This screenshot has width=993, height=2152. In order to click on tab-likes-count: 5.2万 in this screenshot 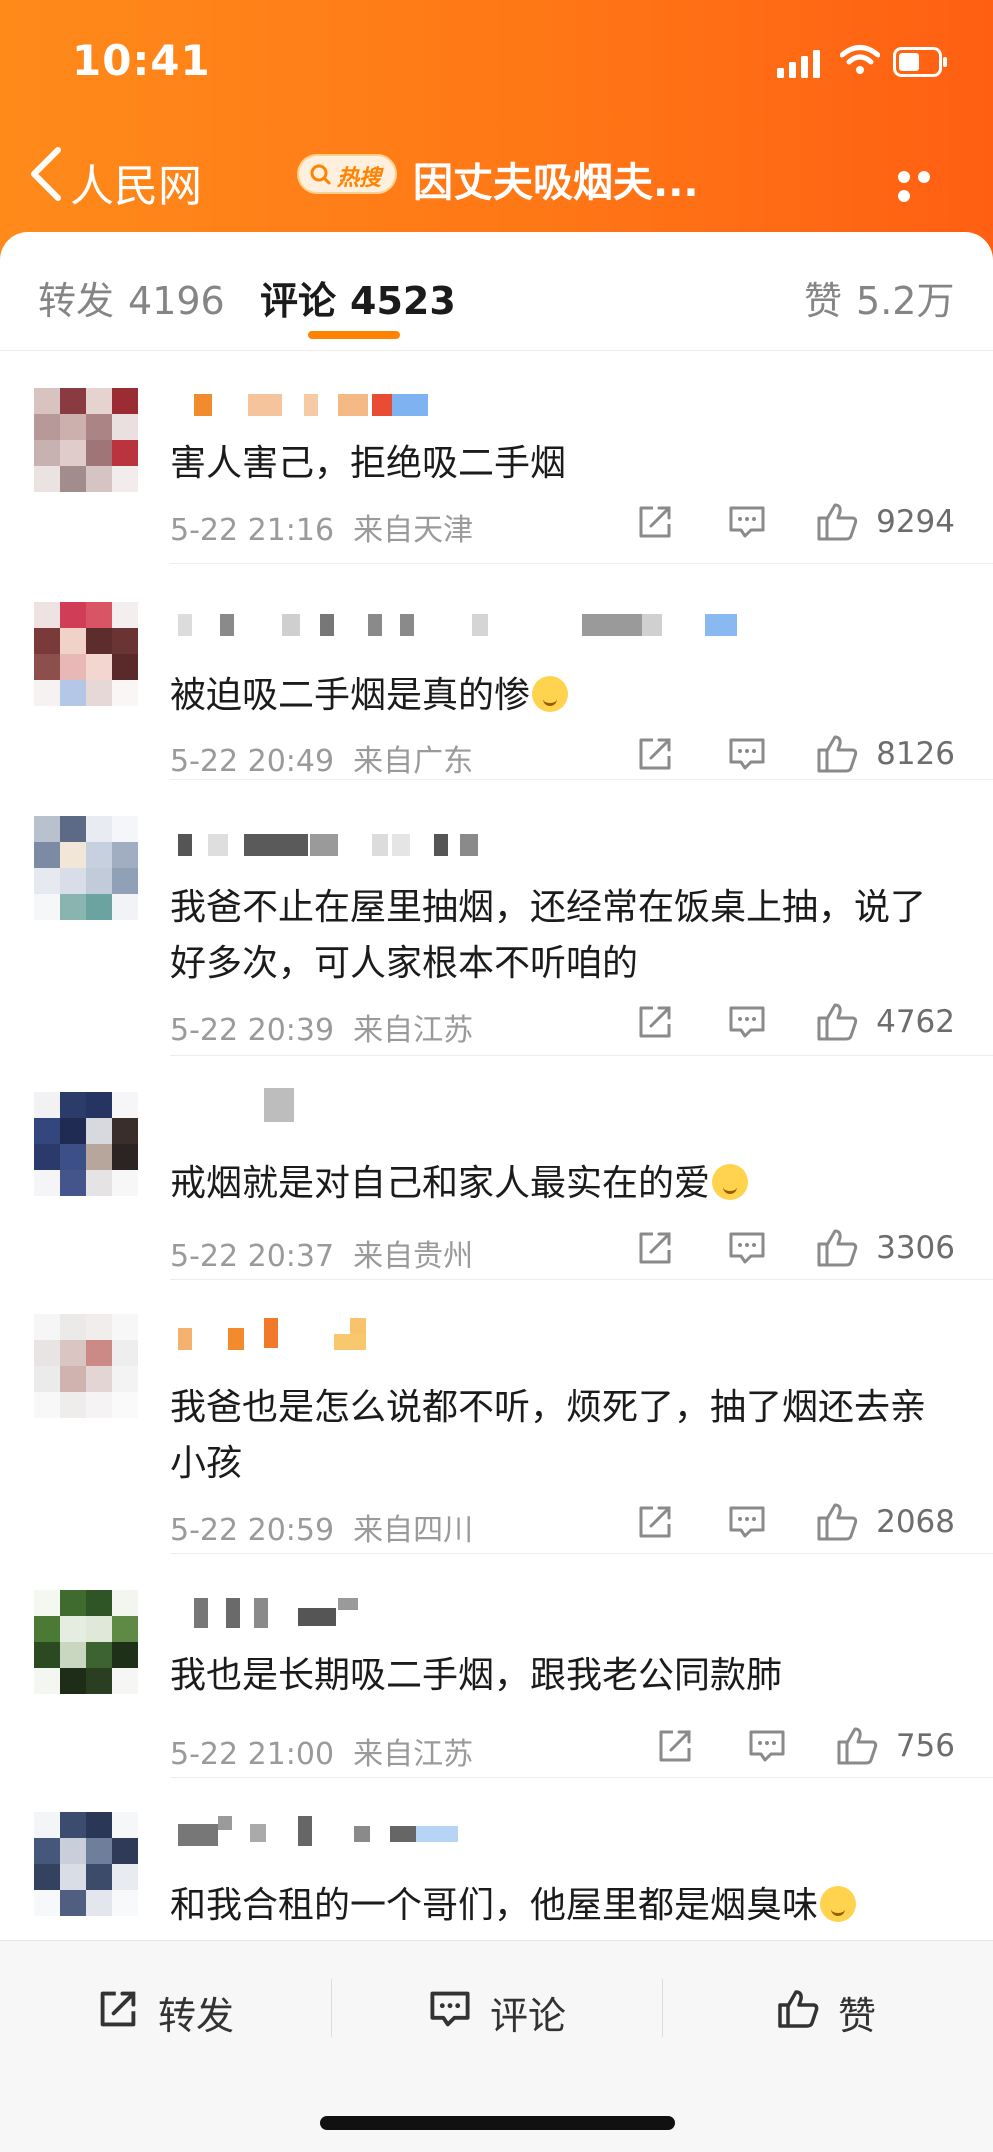, I will do `click(905, 301)`.